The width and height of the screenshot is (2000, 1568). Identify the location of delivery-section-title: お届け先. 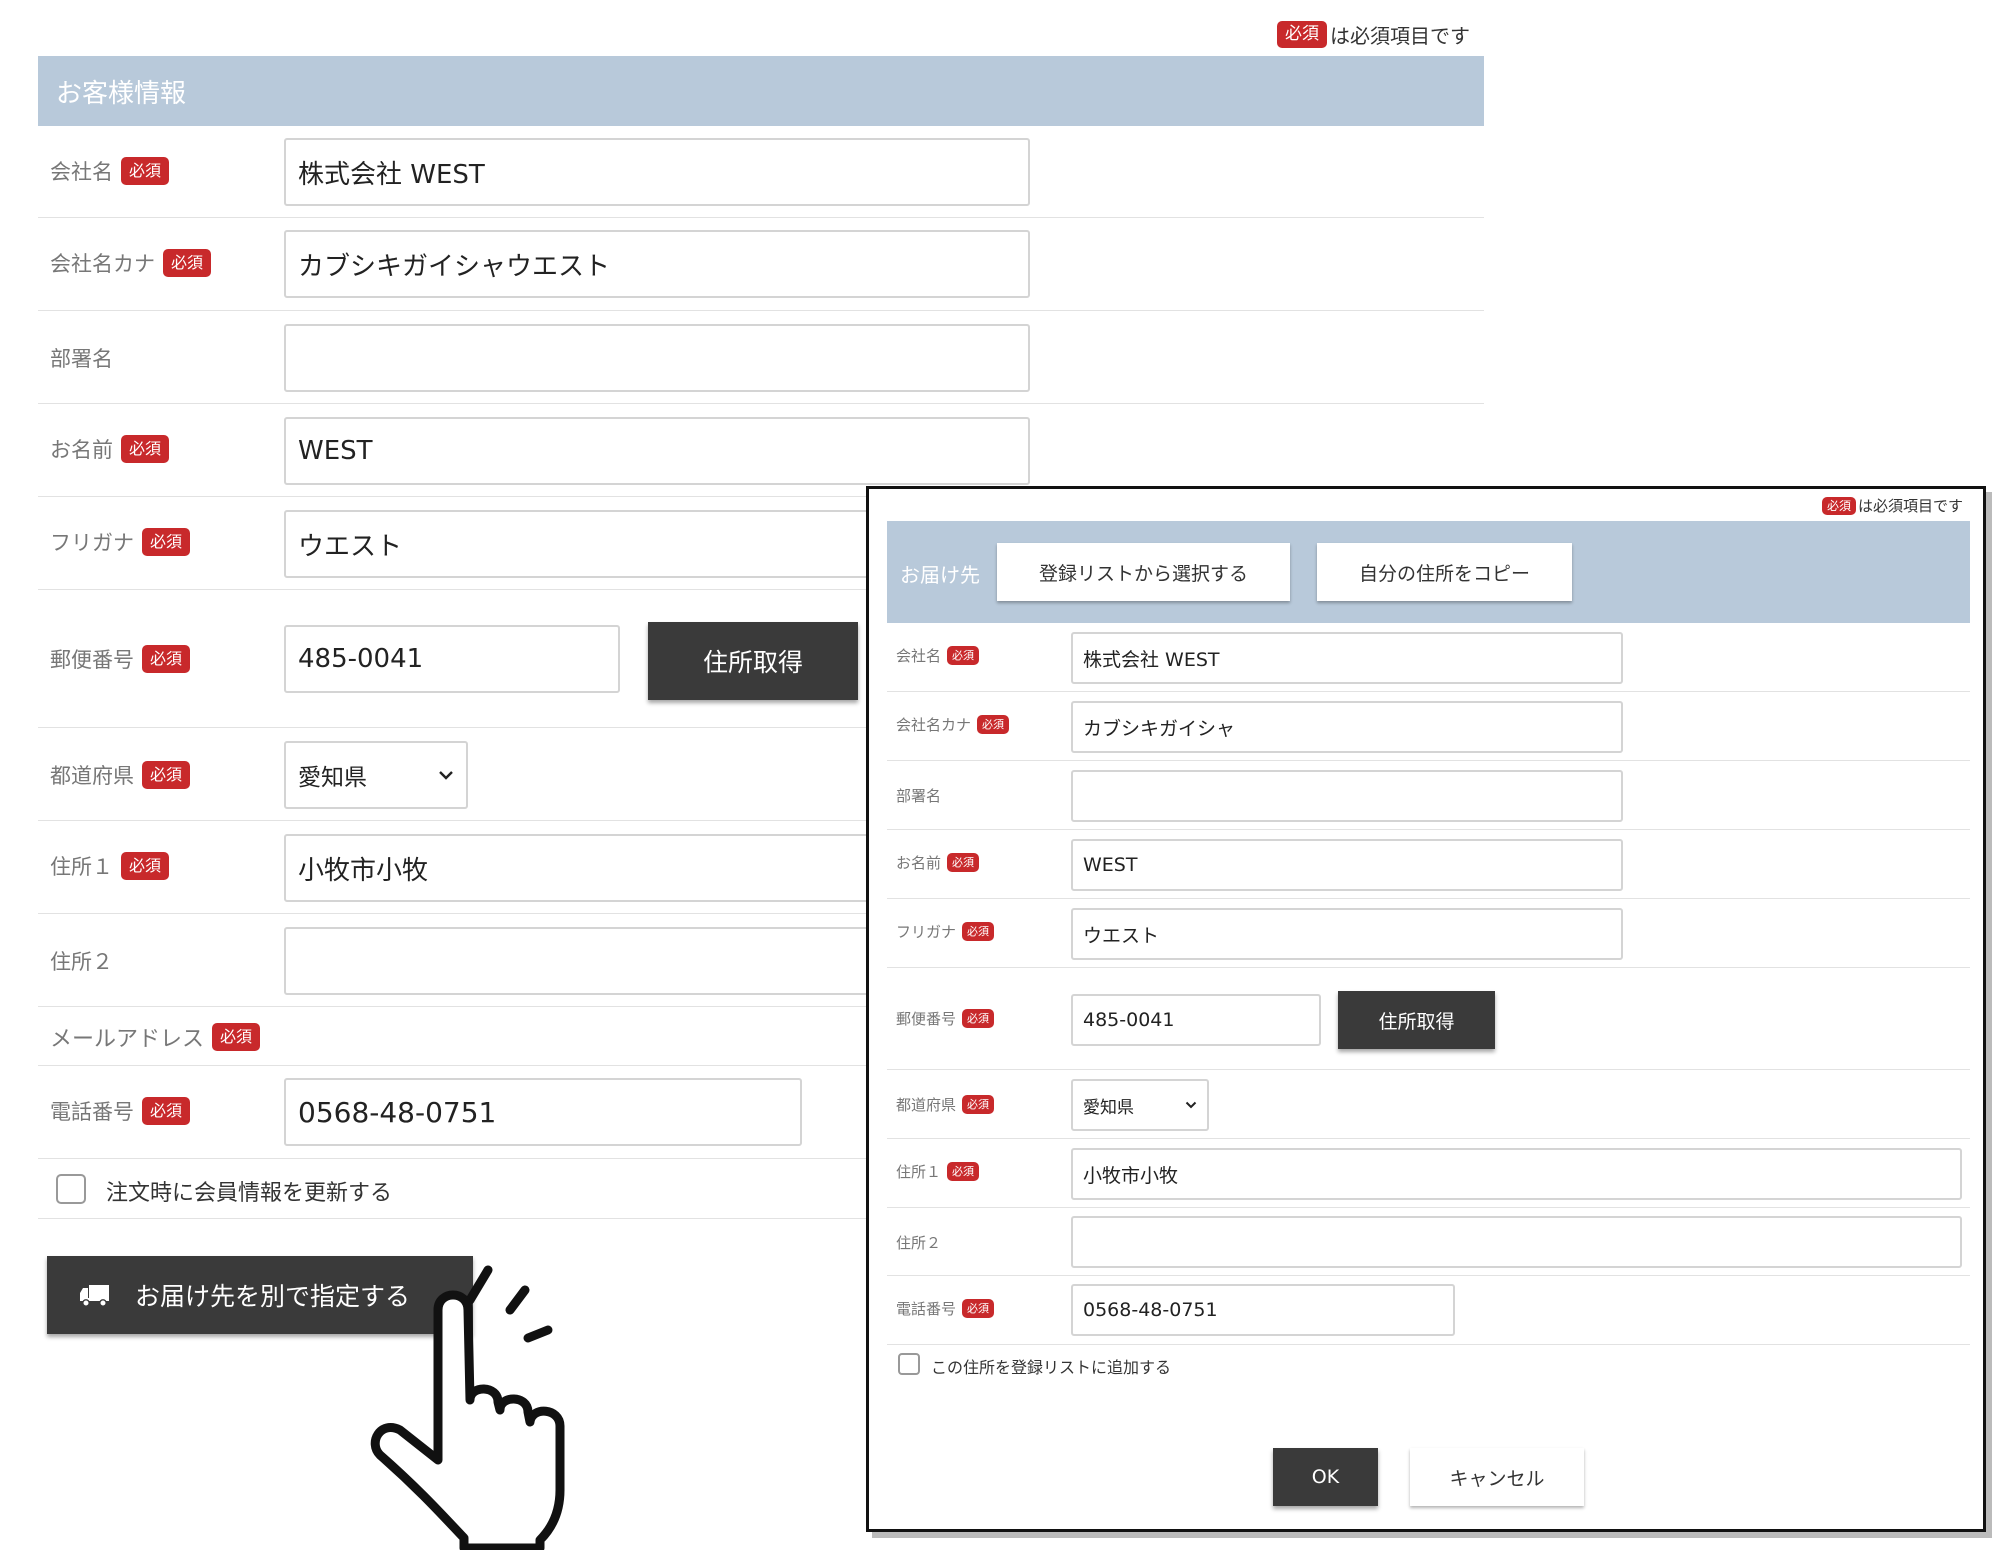
(940, 575).